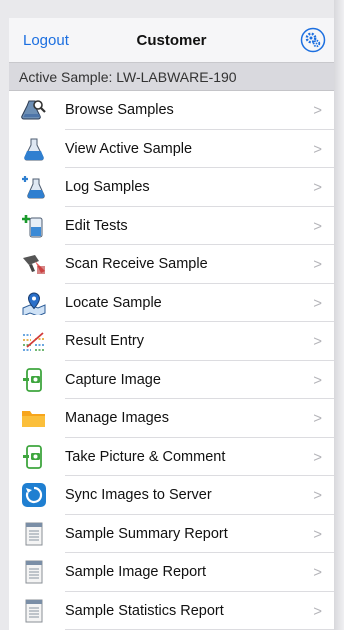  Describe the element at coordinates (313, 40) in the screenshot. I see `settings-gear-icon` at that location.